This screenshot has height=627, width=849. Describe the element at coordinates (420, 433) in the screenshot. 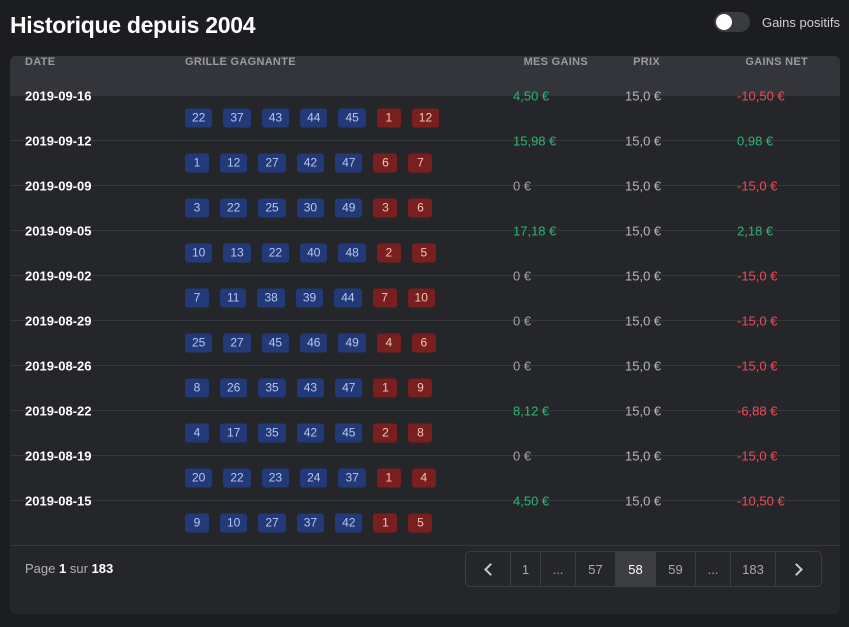

I see `star-ball: 8` at that location.